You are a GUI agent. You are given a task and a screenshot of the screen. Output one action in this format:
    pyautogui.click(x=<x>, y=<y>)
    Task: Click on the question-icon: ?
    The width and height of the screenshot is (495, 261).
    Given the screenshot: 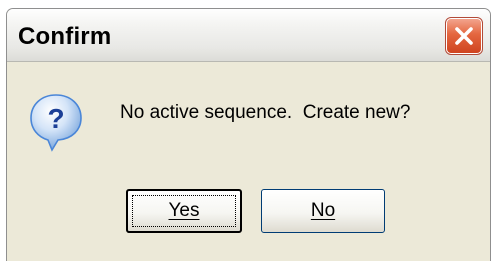 What is the action you would take?
    pyautogui.click(x=56, y=123)
    